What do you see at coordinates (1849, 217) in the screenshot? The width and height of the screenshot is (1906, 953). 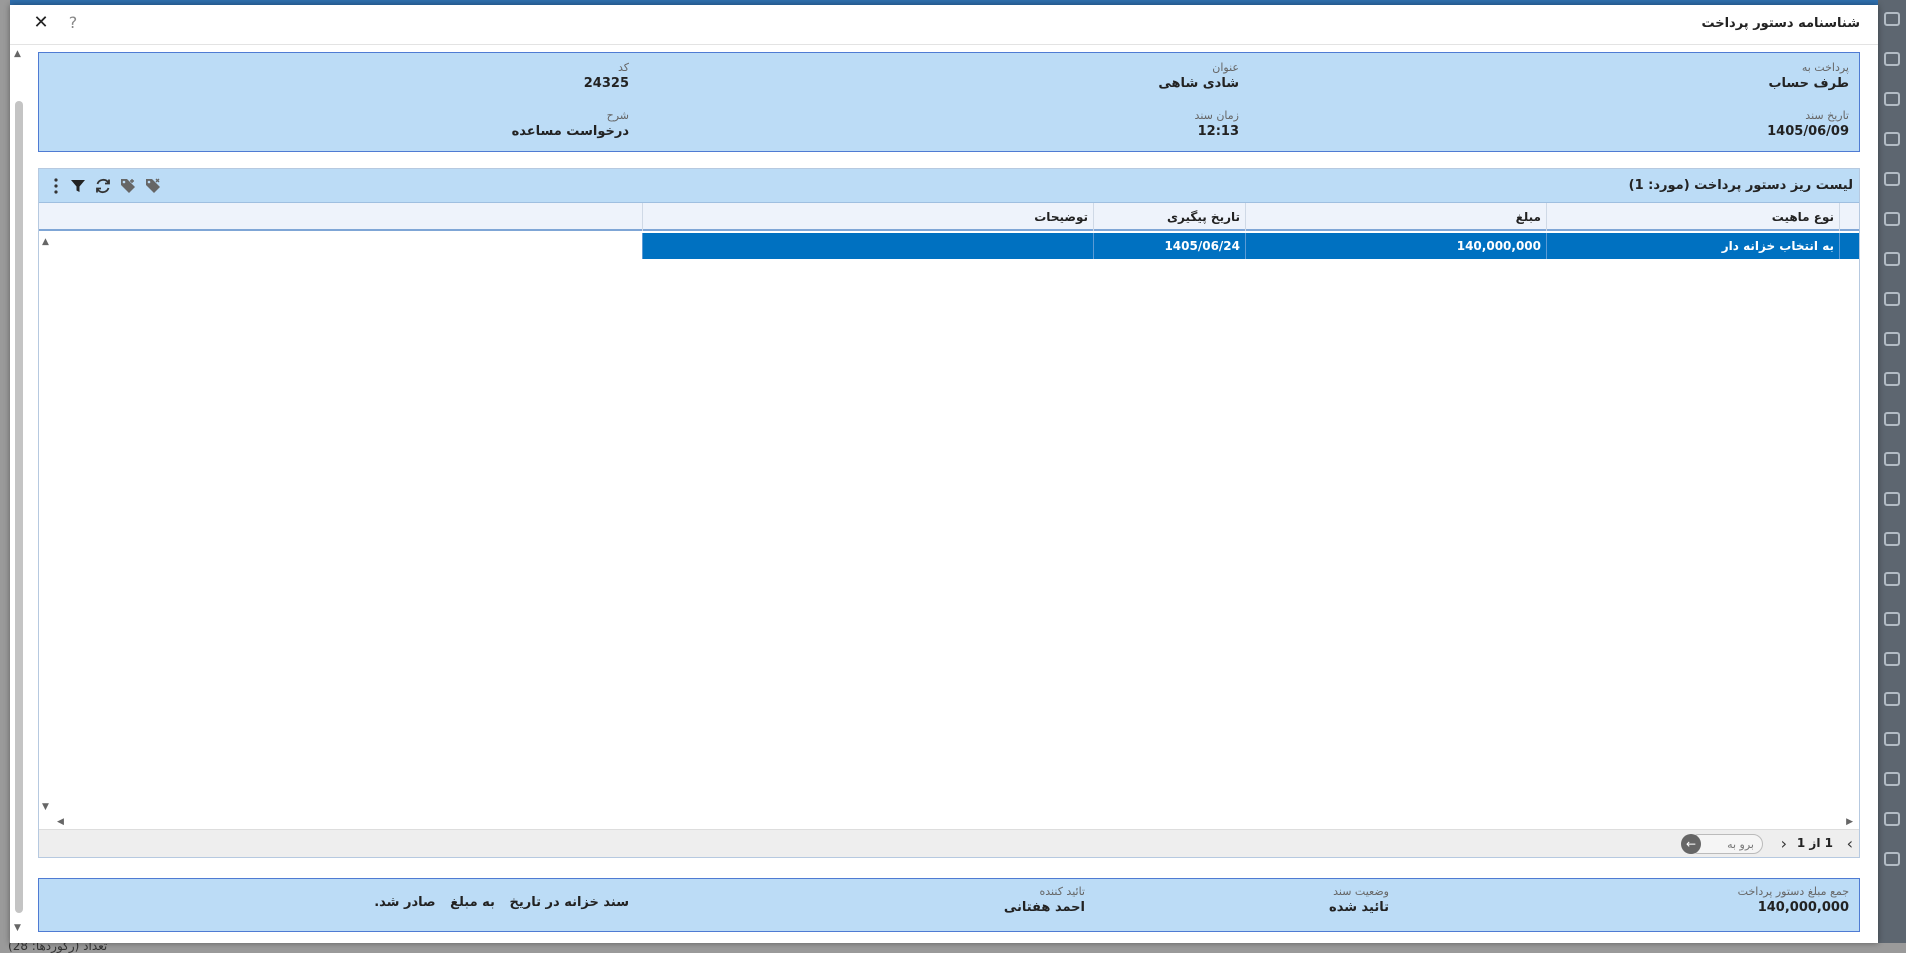 I see `column-header-select` at bounding box center [1849, 217].